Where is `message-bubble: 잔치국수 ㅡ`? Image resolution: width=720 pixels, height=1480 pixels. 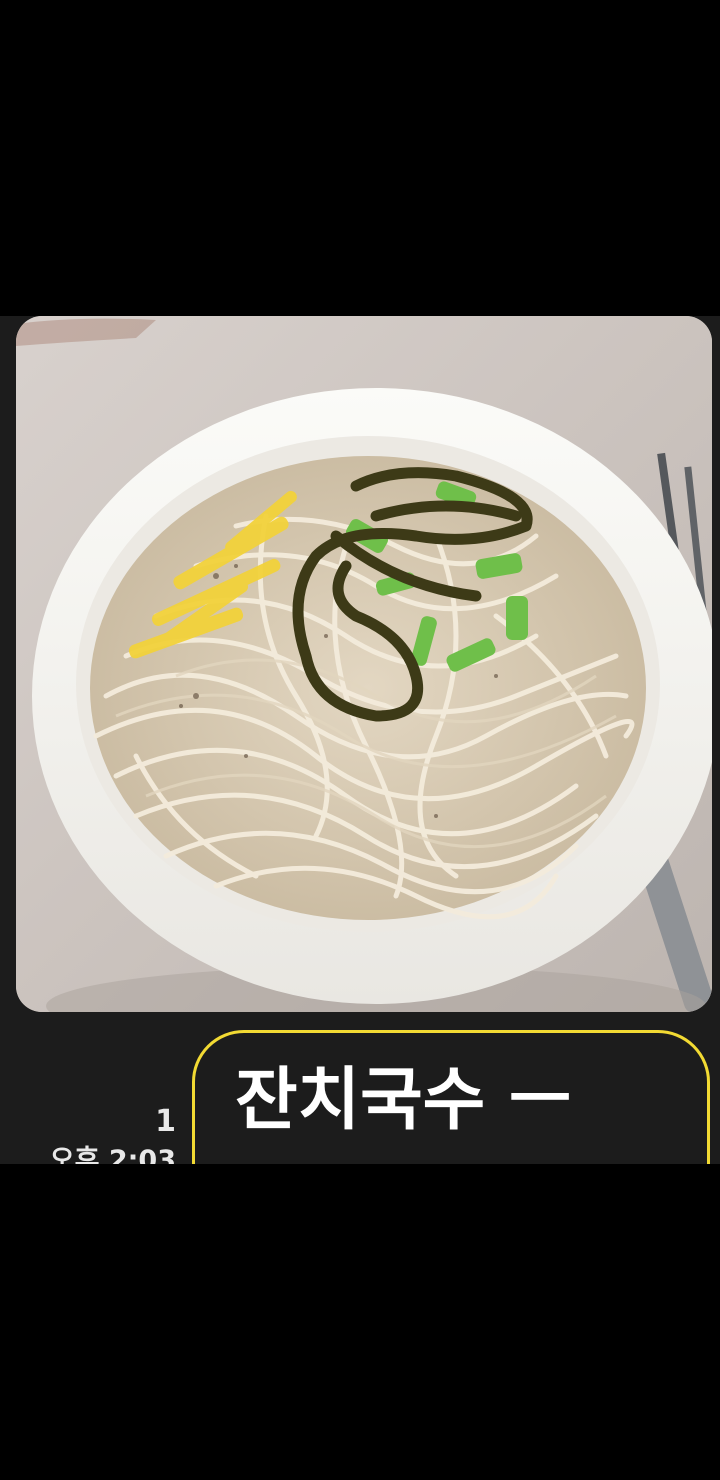
message-bubble: 잔치국수 ㅡ is located at coordinates (451, 1097).